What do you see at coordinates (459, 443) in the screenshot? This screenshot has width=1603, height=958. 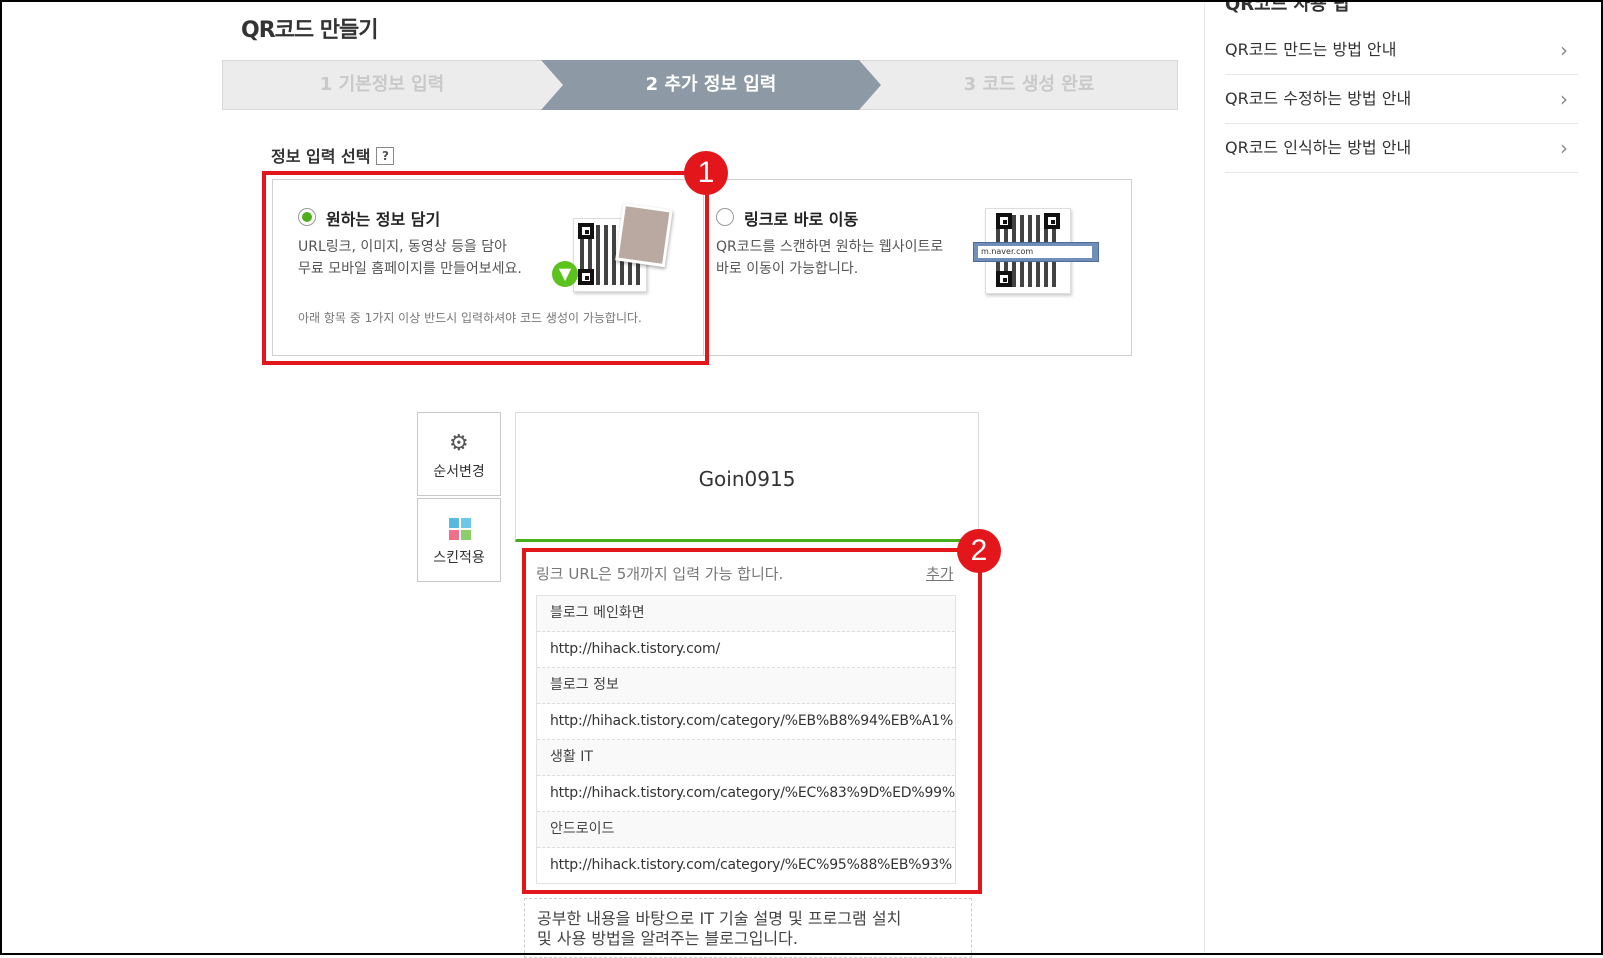 I see `gear-icon: ⚙` at bounding box center [459, 443].